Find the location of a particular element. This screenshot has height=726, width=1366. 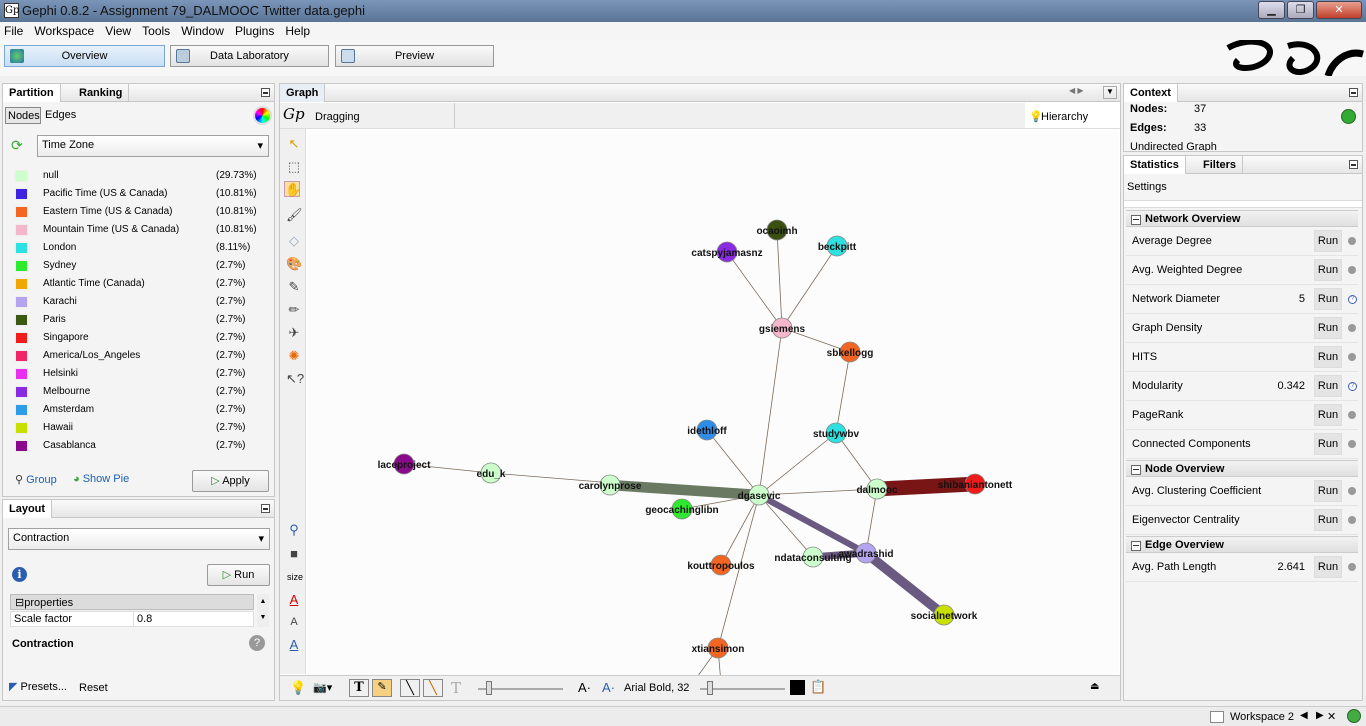

partition-row: Hawaii (2.7%) is located at coordinates (138, 428).